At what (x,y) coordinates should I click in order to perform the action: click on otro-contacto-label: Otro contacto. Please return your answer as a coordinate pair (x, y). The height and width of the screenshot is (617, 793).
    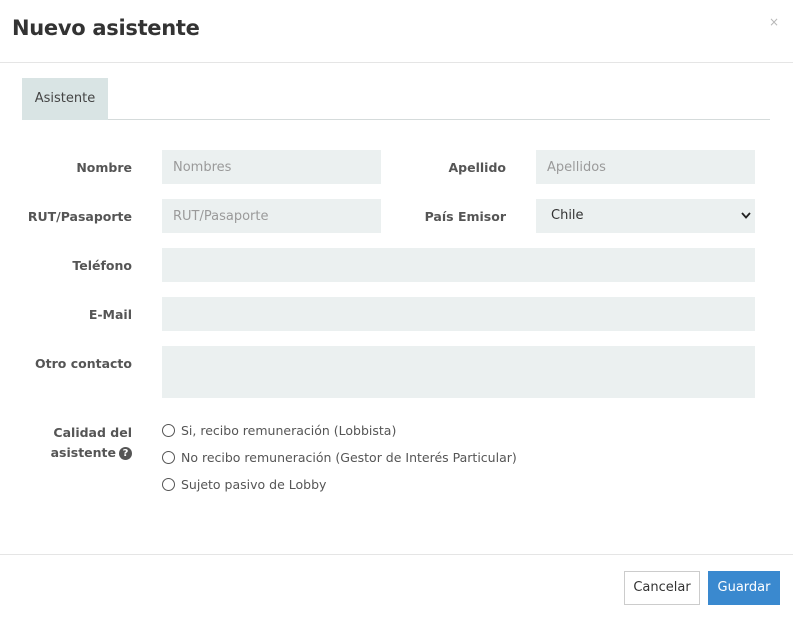
    Looking at the image, I should click on (83, 363).